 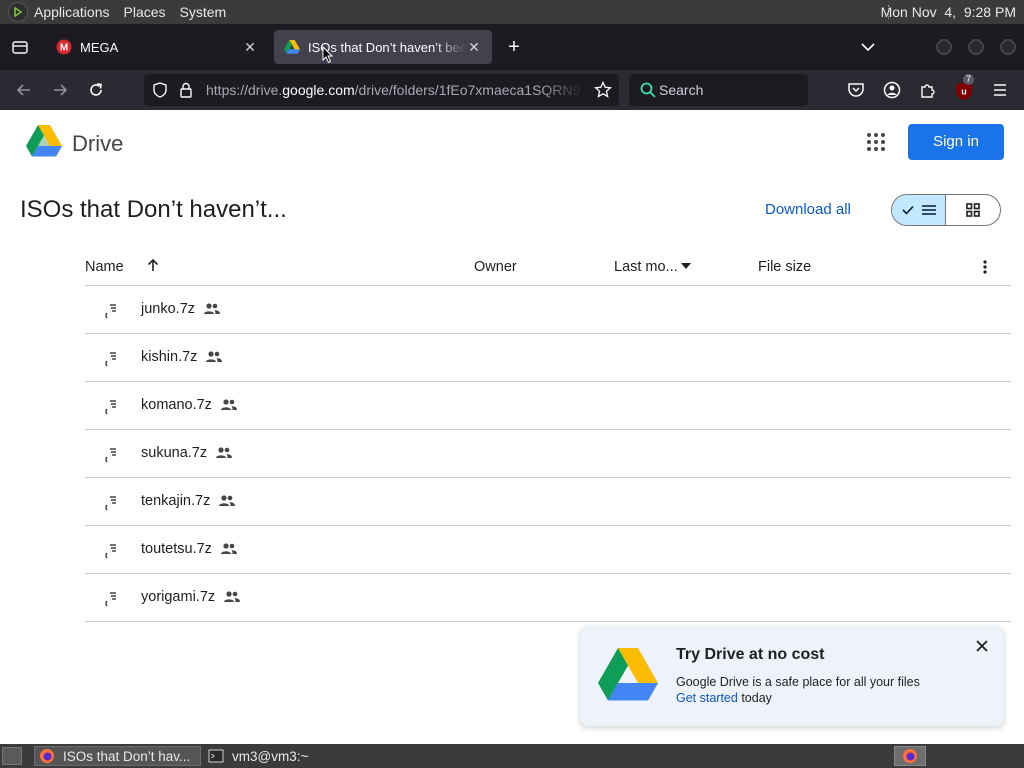 I want to click on show-desktop-button, so click(x=12, y=756).